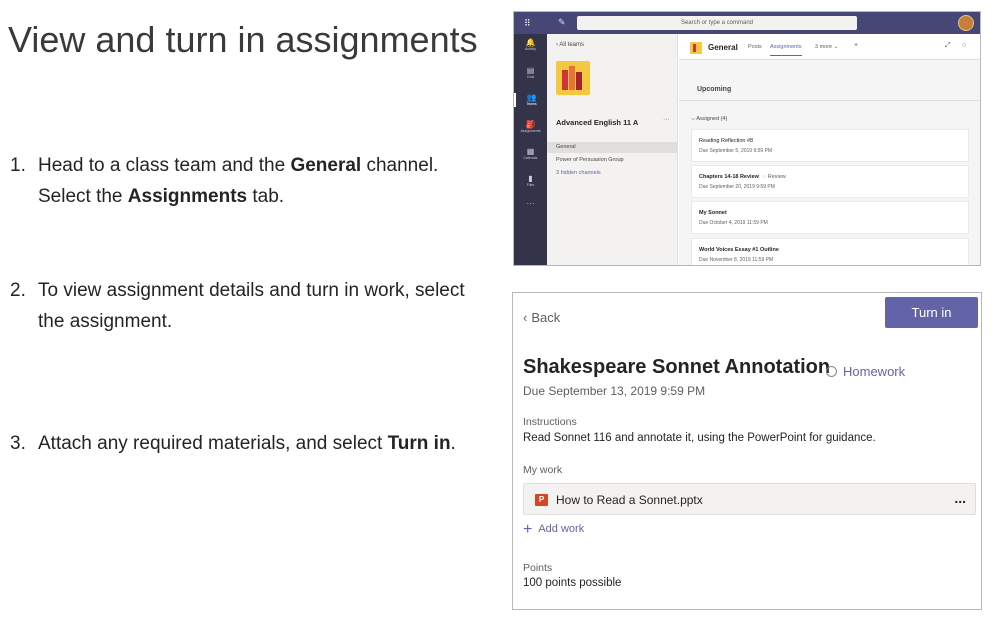  What do you see at coordinates (243, 39) in the screenshot?
I see `page-title: View and turn in assignments` at bounding box center [243, 39].